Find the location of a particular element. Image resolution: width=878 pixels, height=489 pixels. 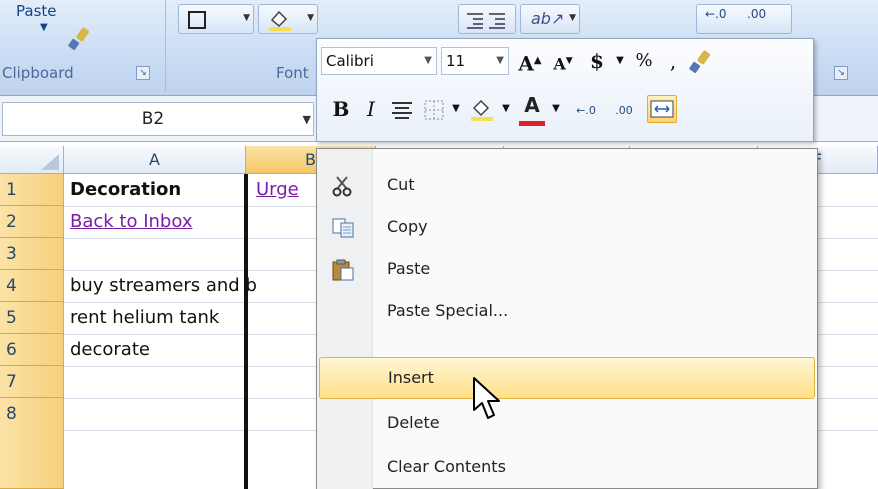

orientation-button: ab↗ ▼ is located at coordinates (550, 19).